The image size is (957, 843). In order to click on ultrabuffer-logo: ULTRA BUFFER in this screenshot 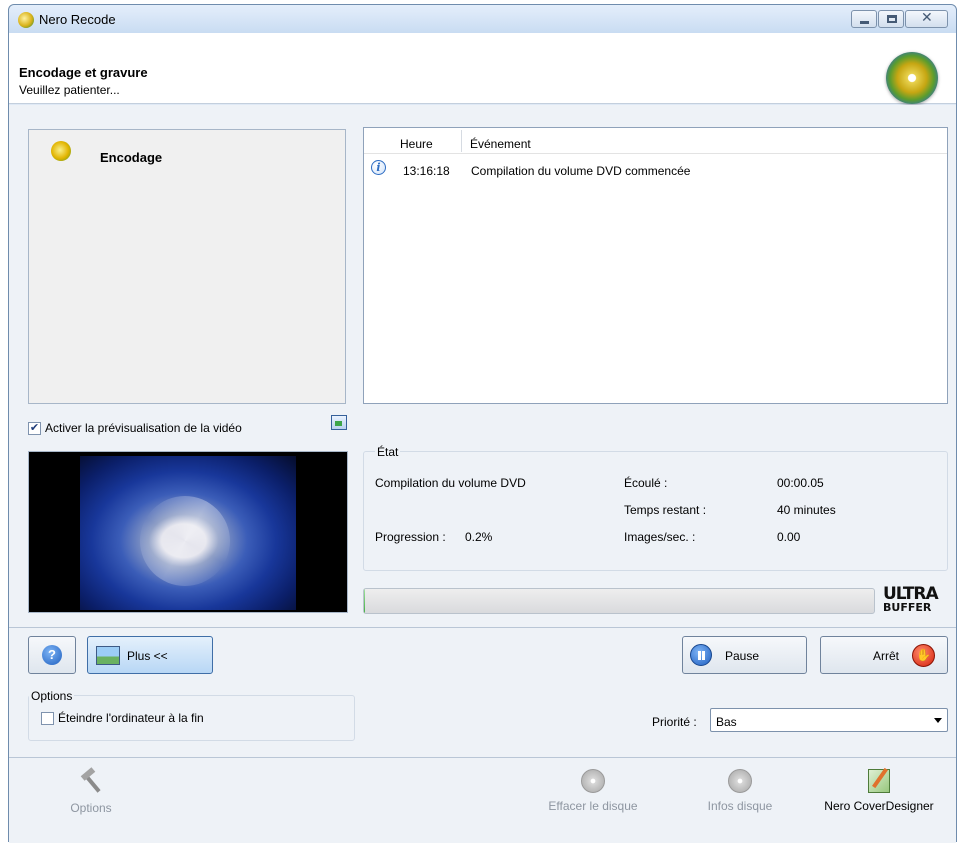, I will do `click(915, 600)`.